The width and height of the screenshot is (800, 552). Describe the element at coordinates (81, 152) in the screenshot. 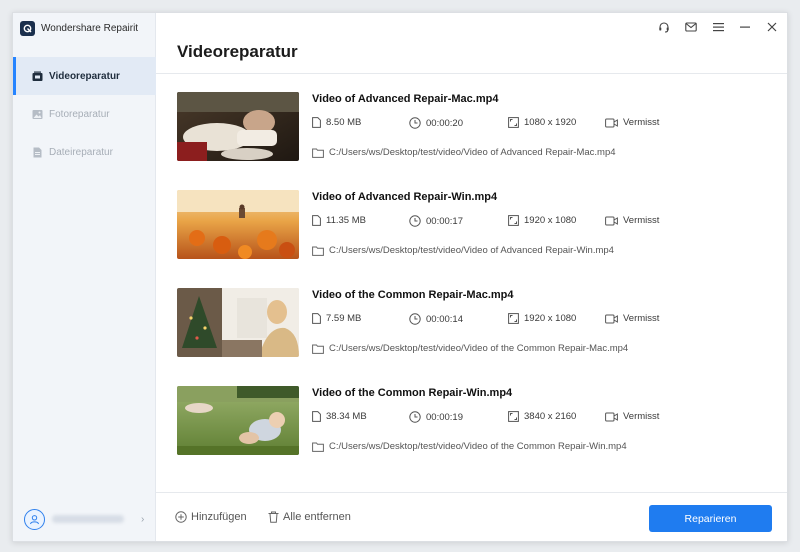

I see `sidebar-item-label: Dateireparatur` at that location.